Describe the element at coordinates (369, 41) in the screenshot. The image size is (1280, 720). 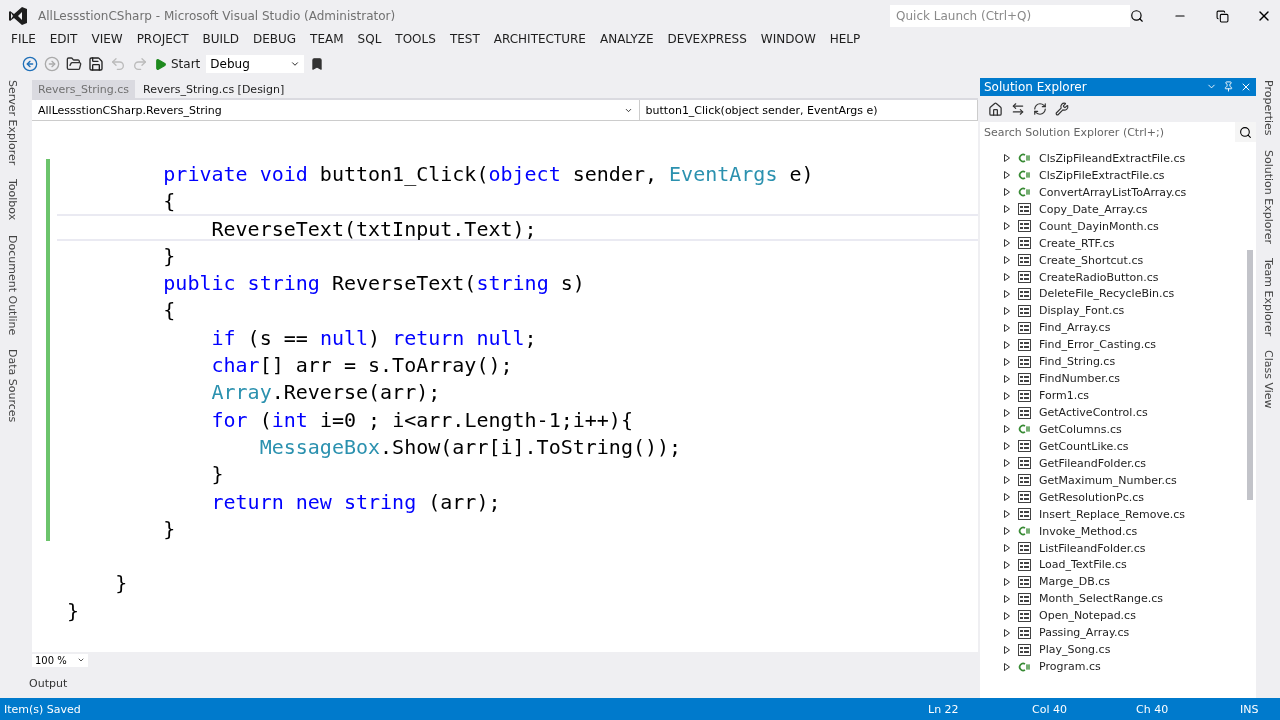
I see `menu-item: SQL` at that location.